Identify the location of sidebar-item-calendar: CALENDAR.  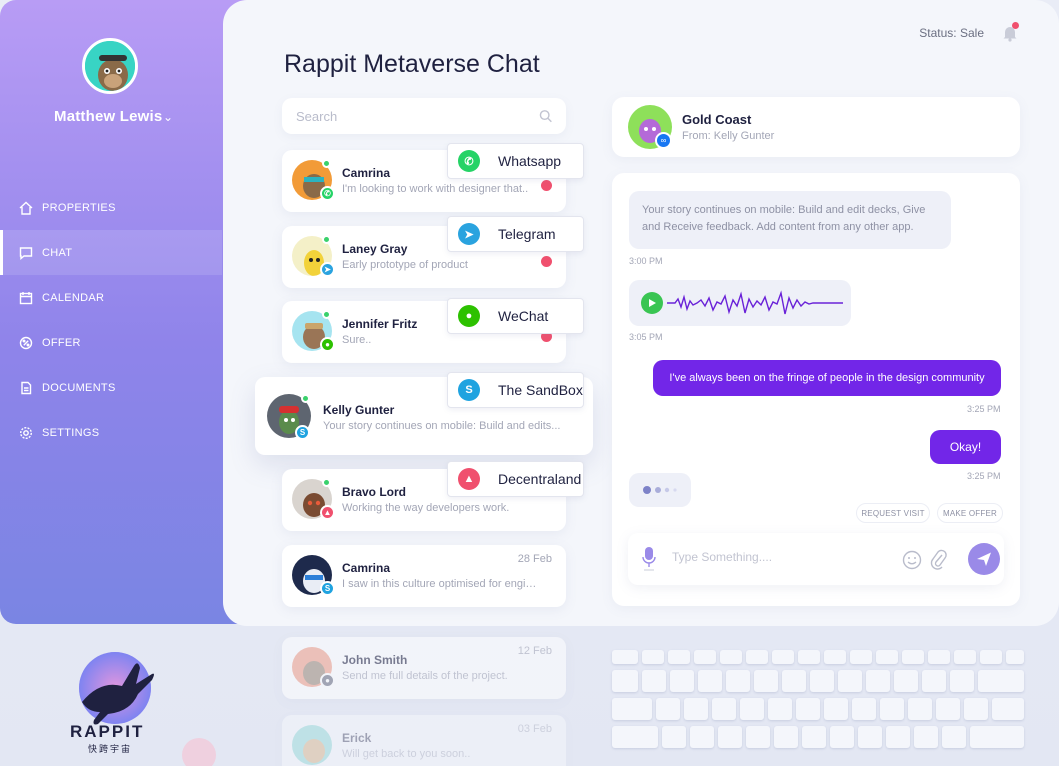
(111, 297).